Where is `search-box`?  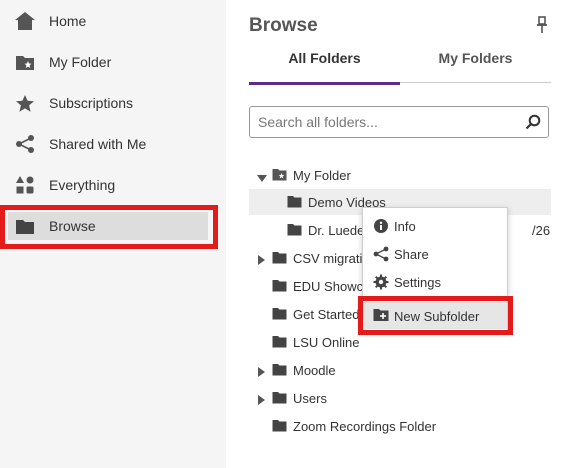
search-box is located at coordinates (399, 122).